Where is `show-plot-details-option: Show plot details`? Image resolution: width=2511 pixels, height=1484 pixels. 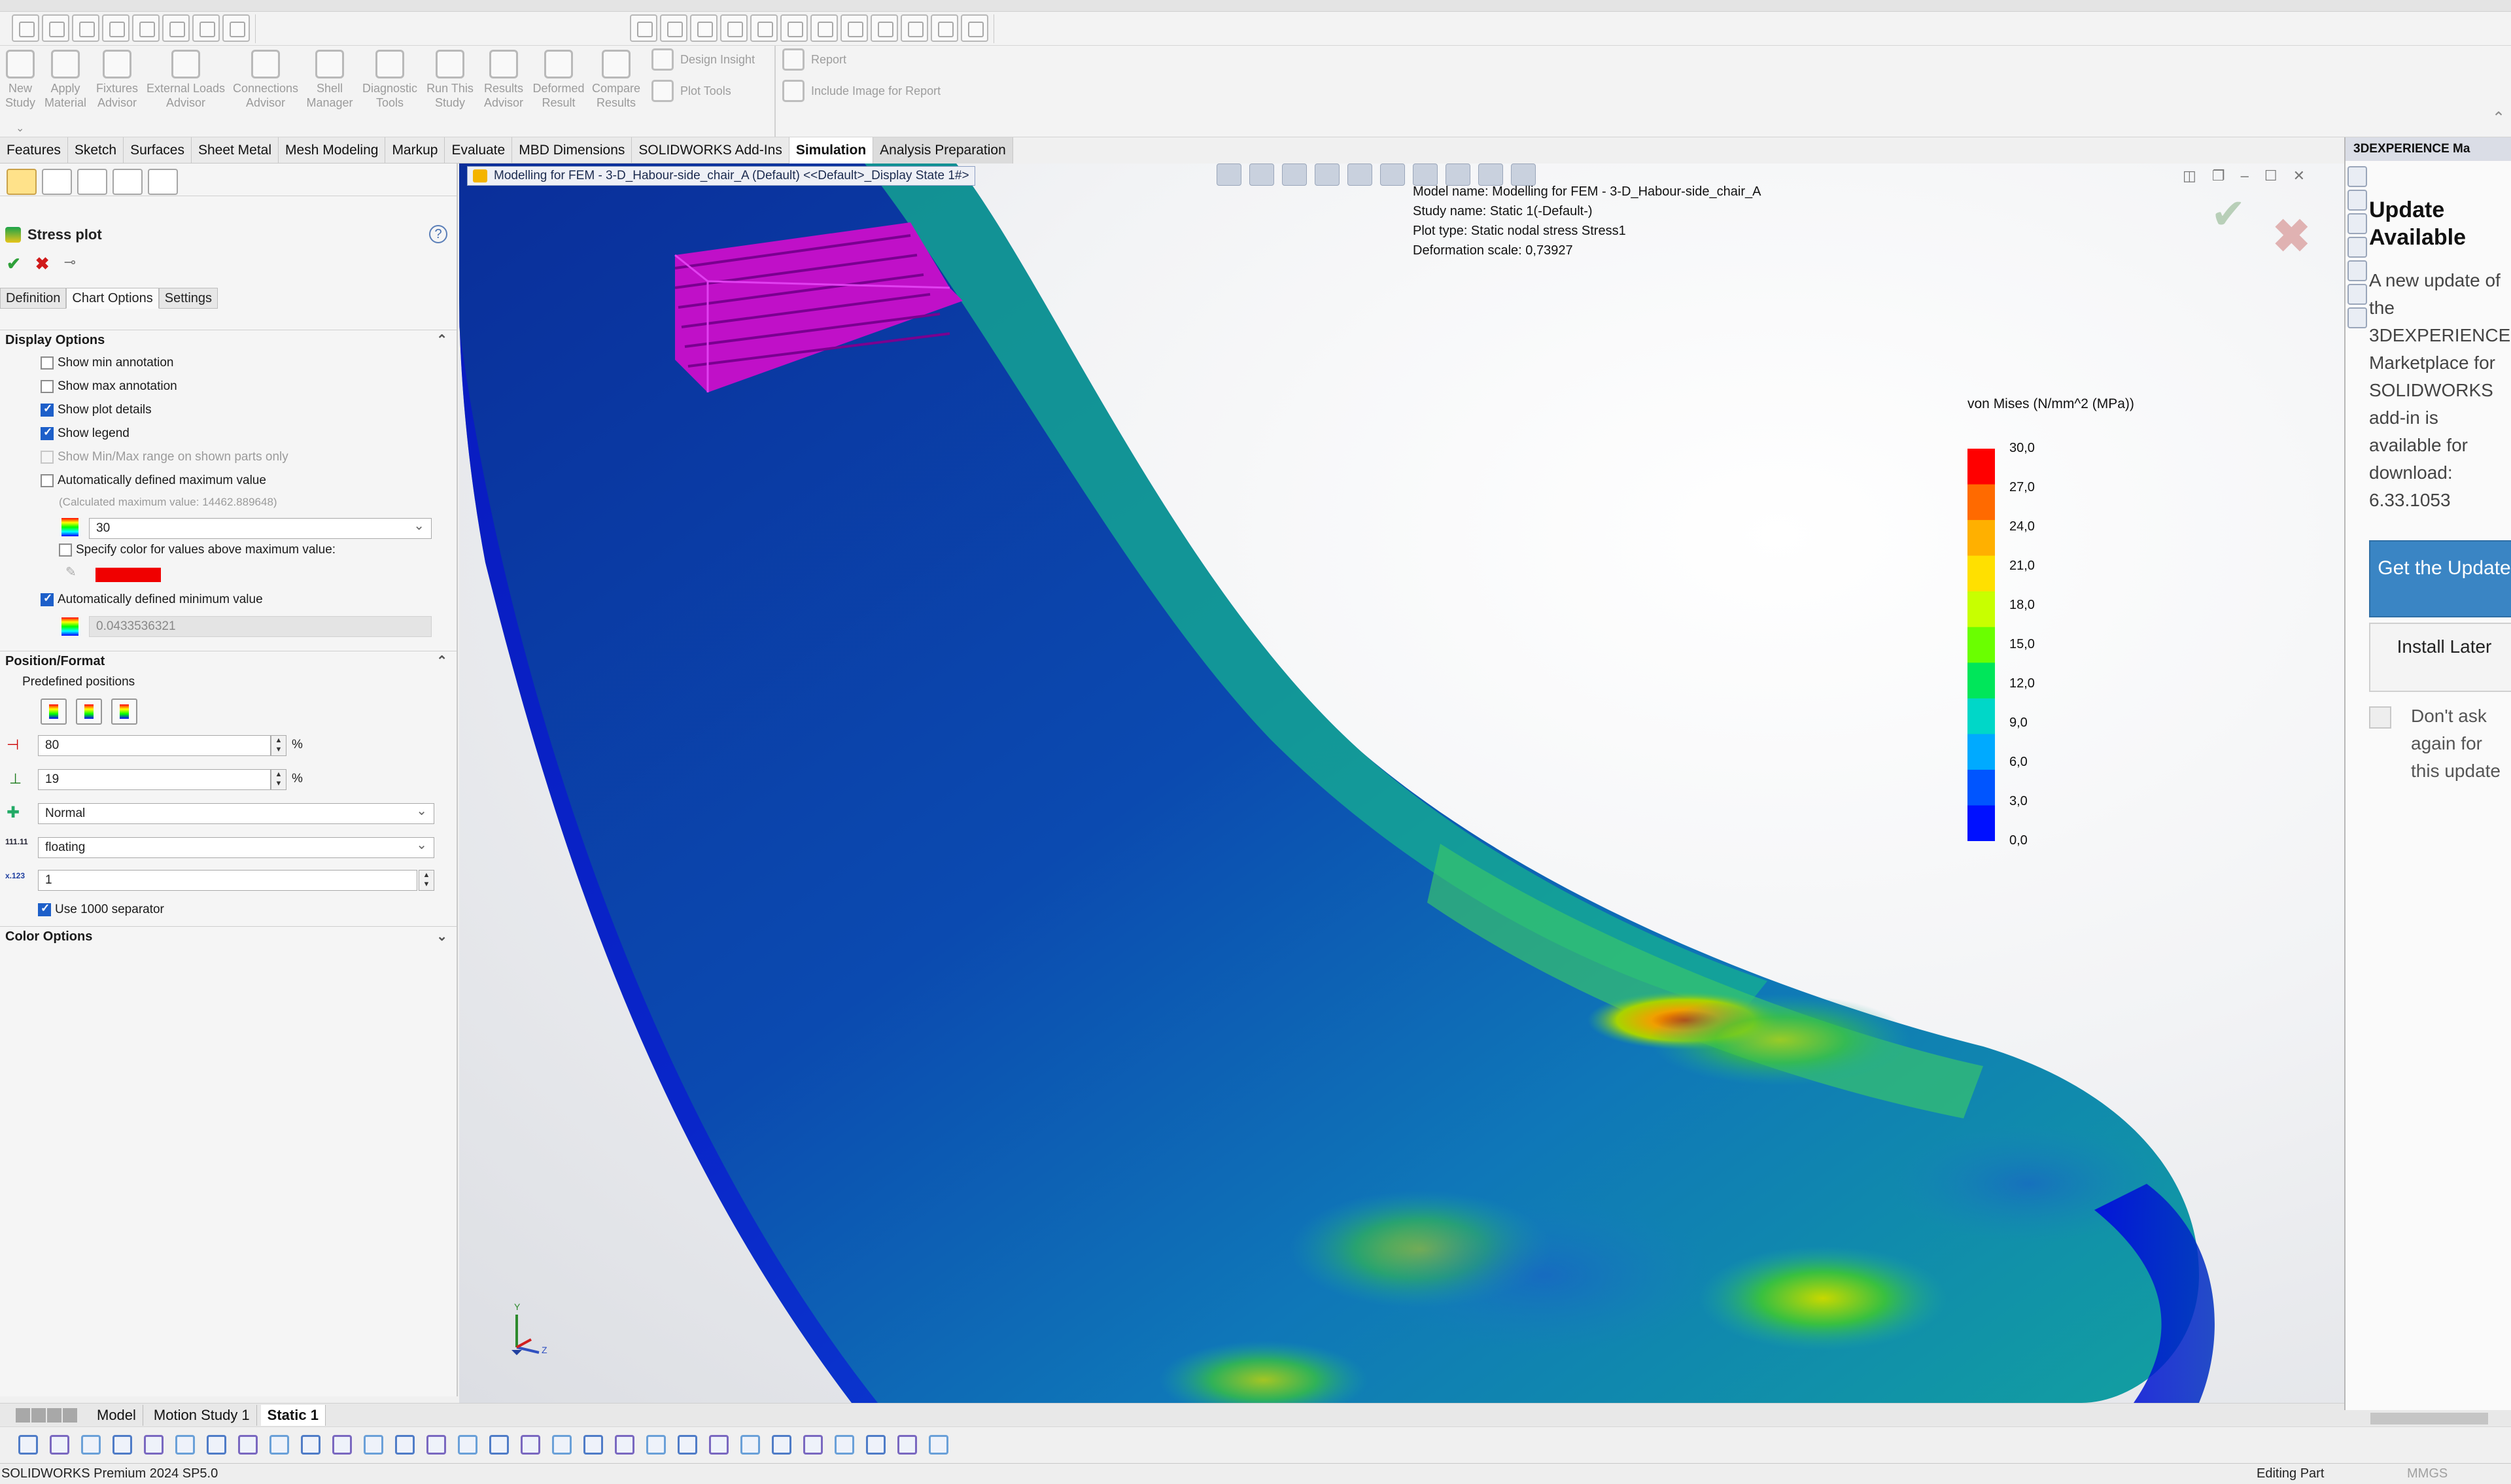
show-plot-details-option: Show plot details is located at coordinates (97, 409).